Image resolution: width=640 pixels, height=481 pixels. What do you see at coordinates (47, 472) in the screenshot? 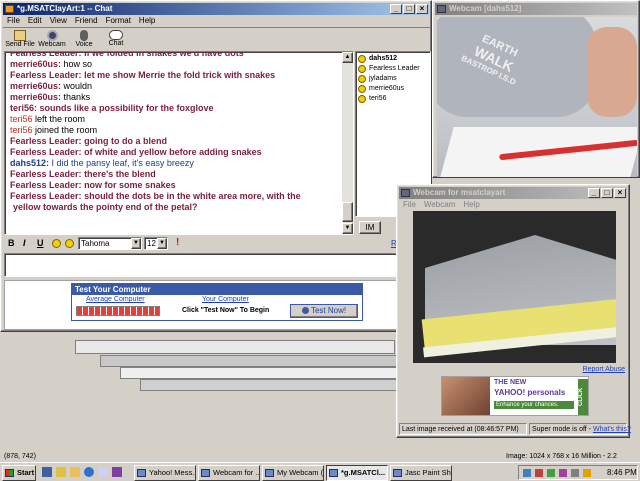
I see `desktop-icon` at bounding box center [47, 472].